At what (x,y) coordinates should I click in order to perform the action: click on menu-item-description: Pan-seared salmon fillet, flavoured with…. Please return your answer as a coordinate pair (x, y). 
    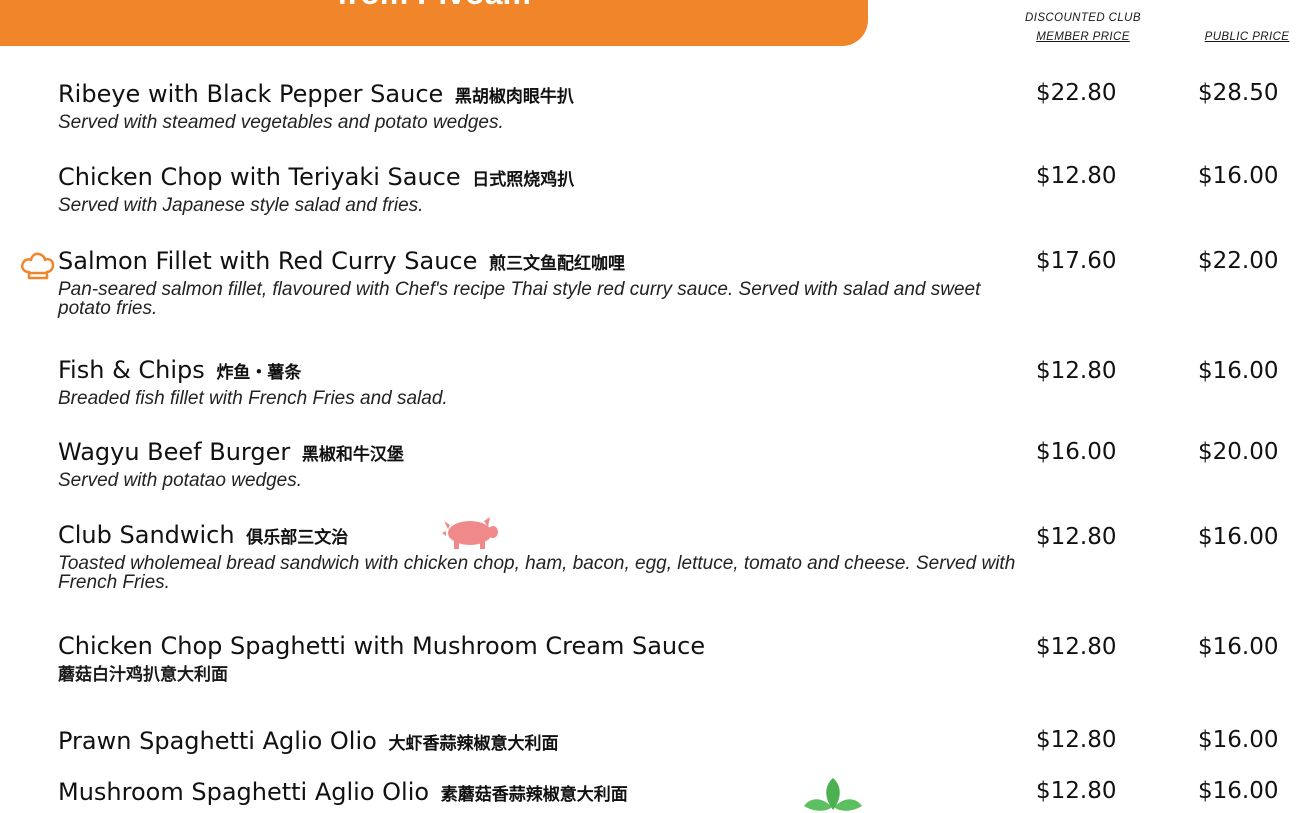
    Looking at the image, I should click on (519, 299).